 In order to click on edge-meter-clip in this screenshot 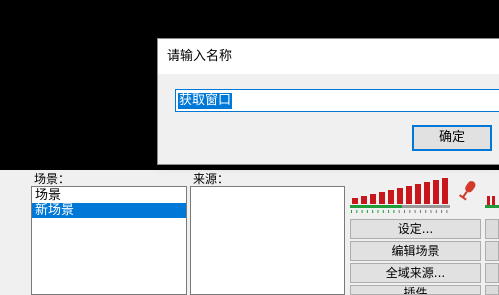, I will do `click(492, 203)`.